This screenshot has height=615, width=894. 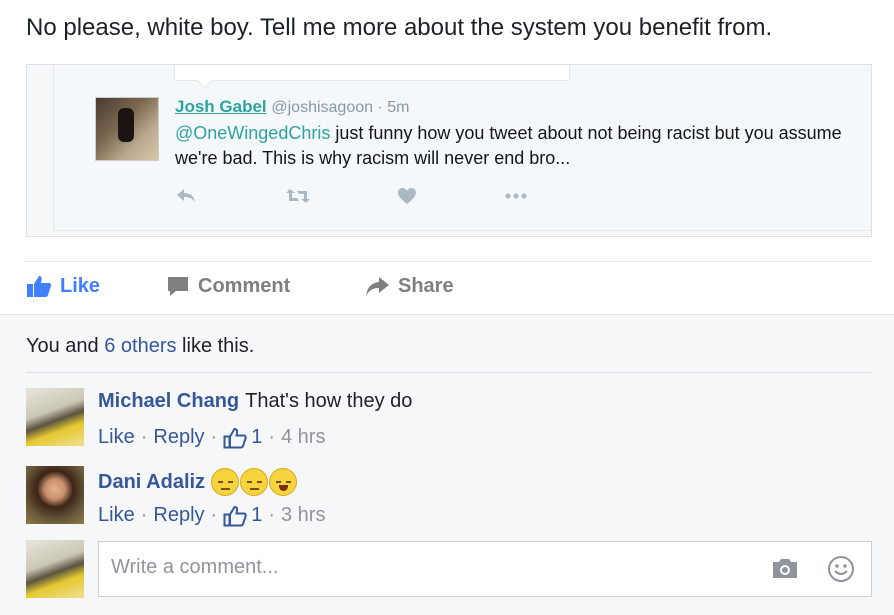 I want to click on likes-prefix: You and, so click(x=65, y=346).